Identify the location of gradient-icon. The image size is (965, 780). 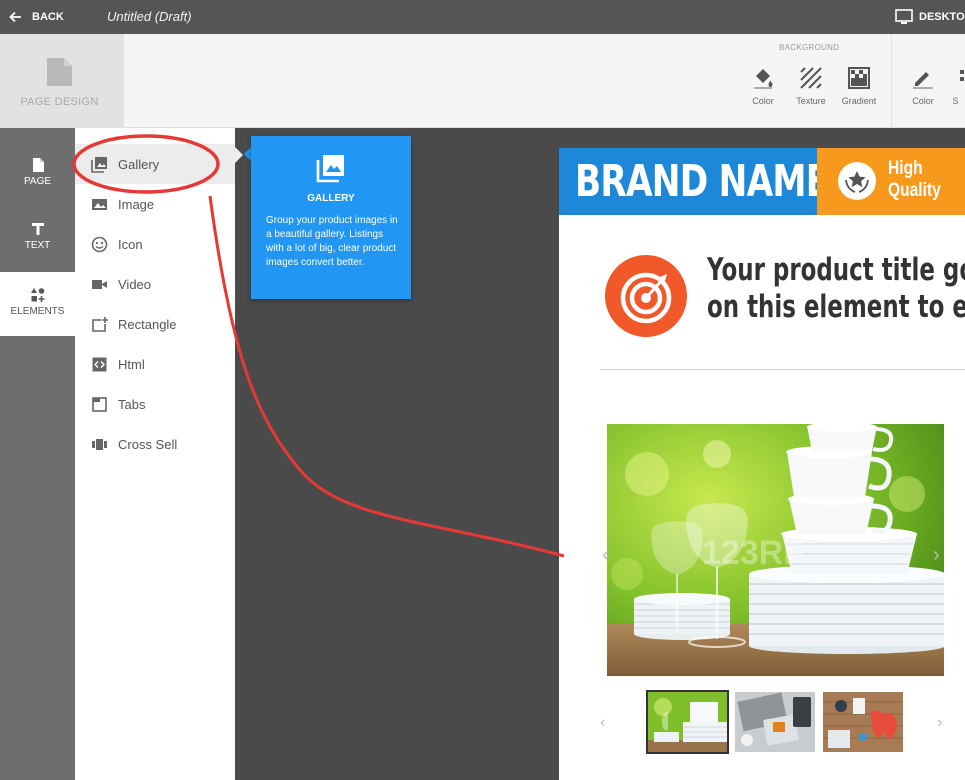
(859, 78).